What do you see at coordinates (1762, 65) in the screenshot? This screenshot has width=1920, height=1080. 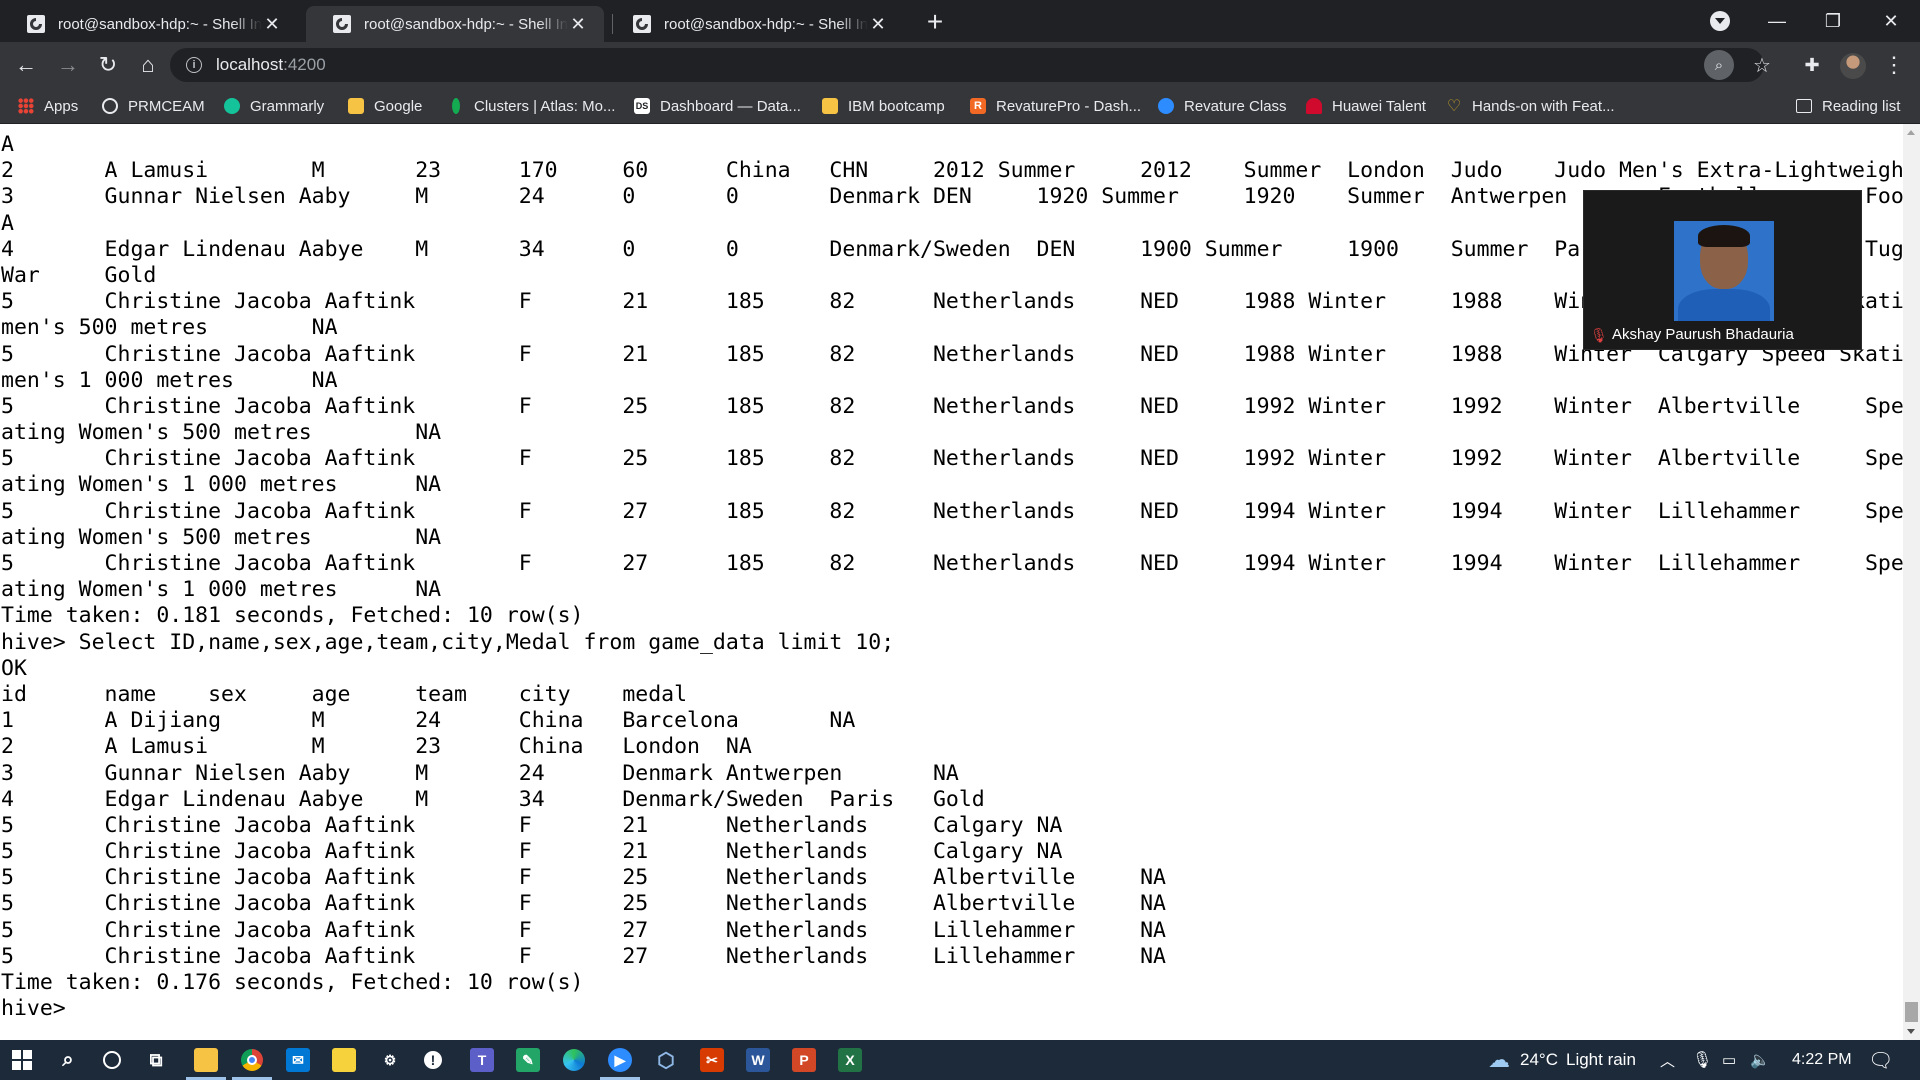 I see `bookmark-star-icon: ☆` at bounding box center [1762, 65].